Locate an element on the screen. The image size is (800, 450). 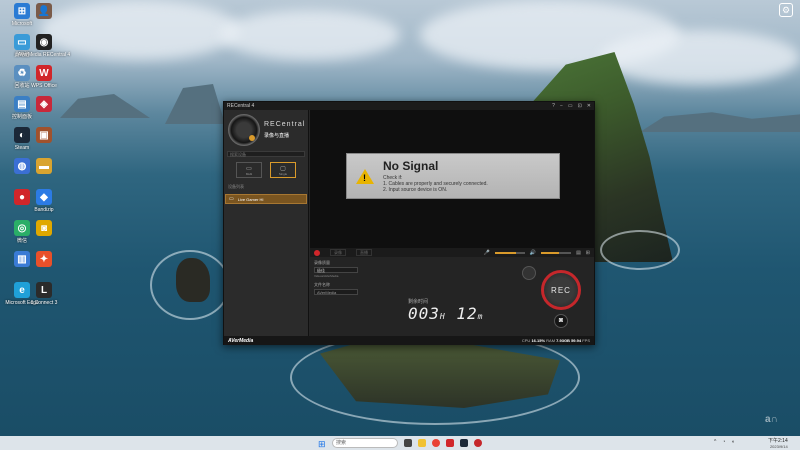
taskview-icon is located at coordinates (408, 443).